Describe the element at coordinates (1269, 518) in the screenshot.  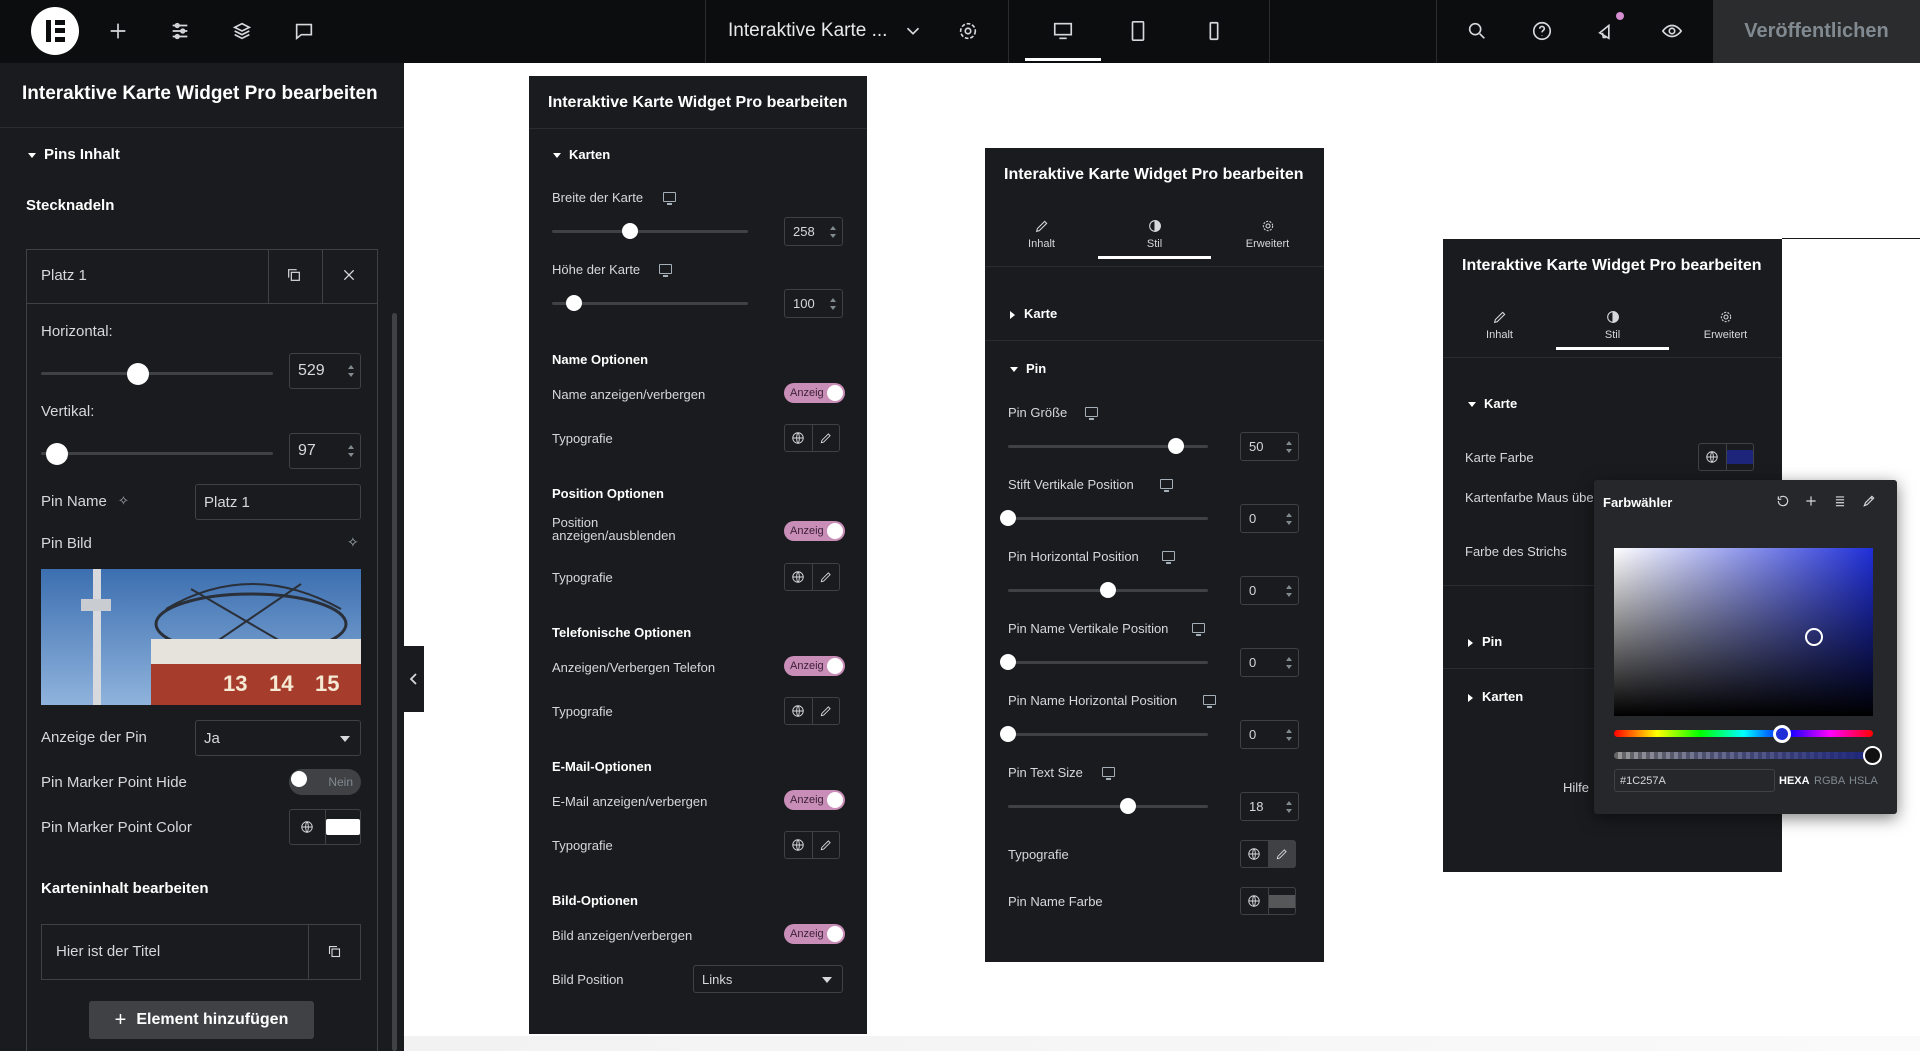
I see `stift-vertical-input: 0` at that location.